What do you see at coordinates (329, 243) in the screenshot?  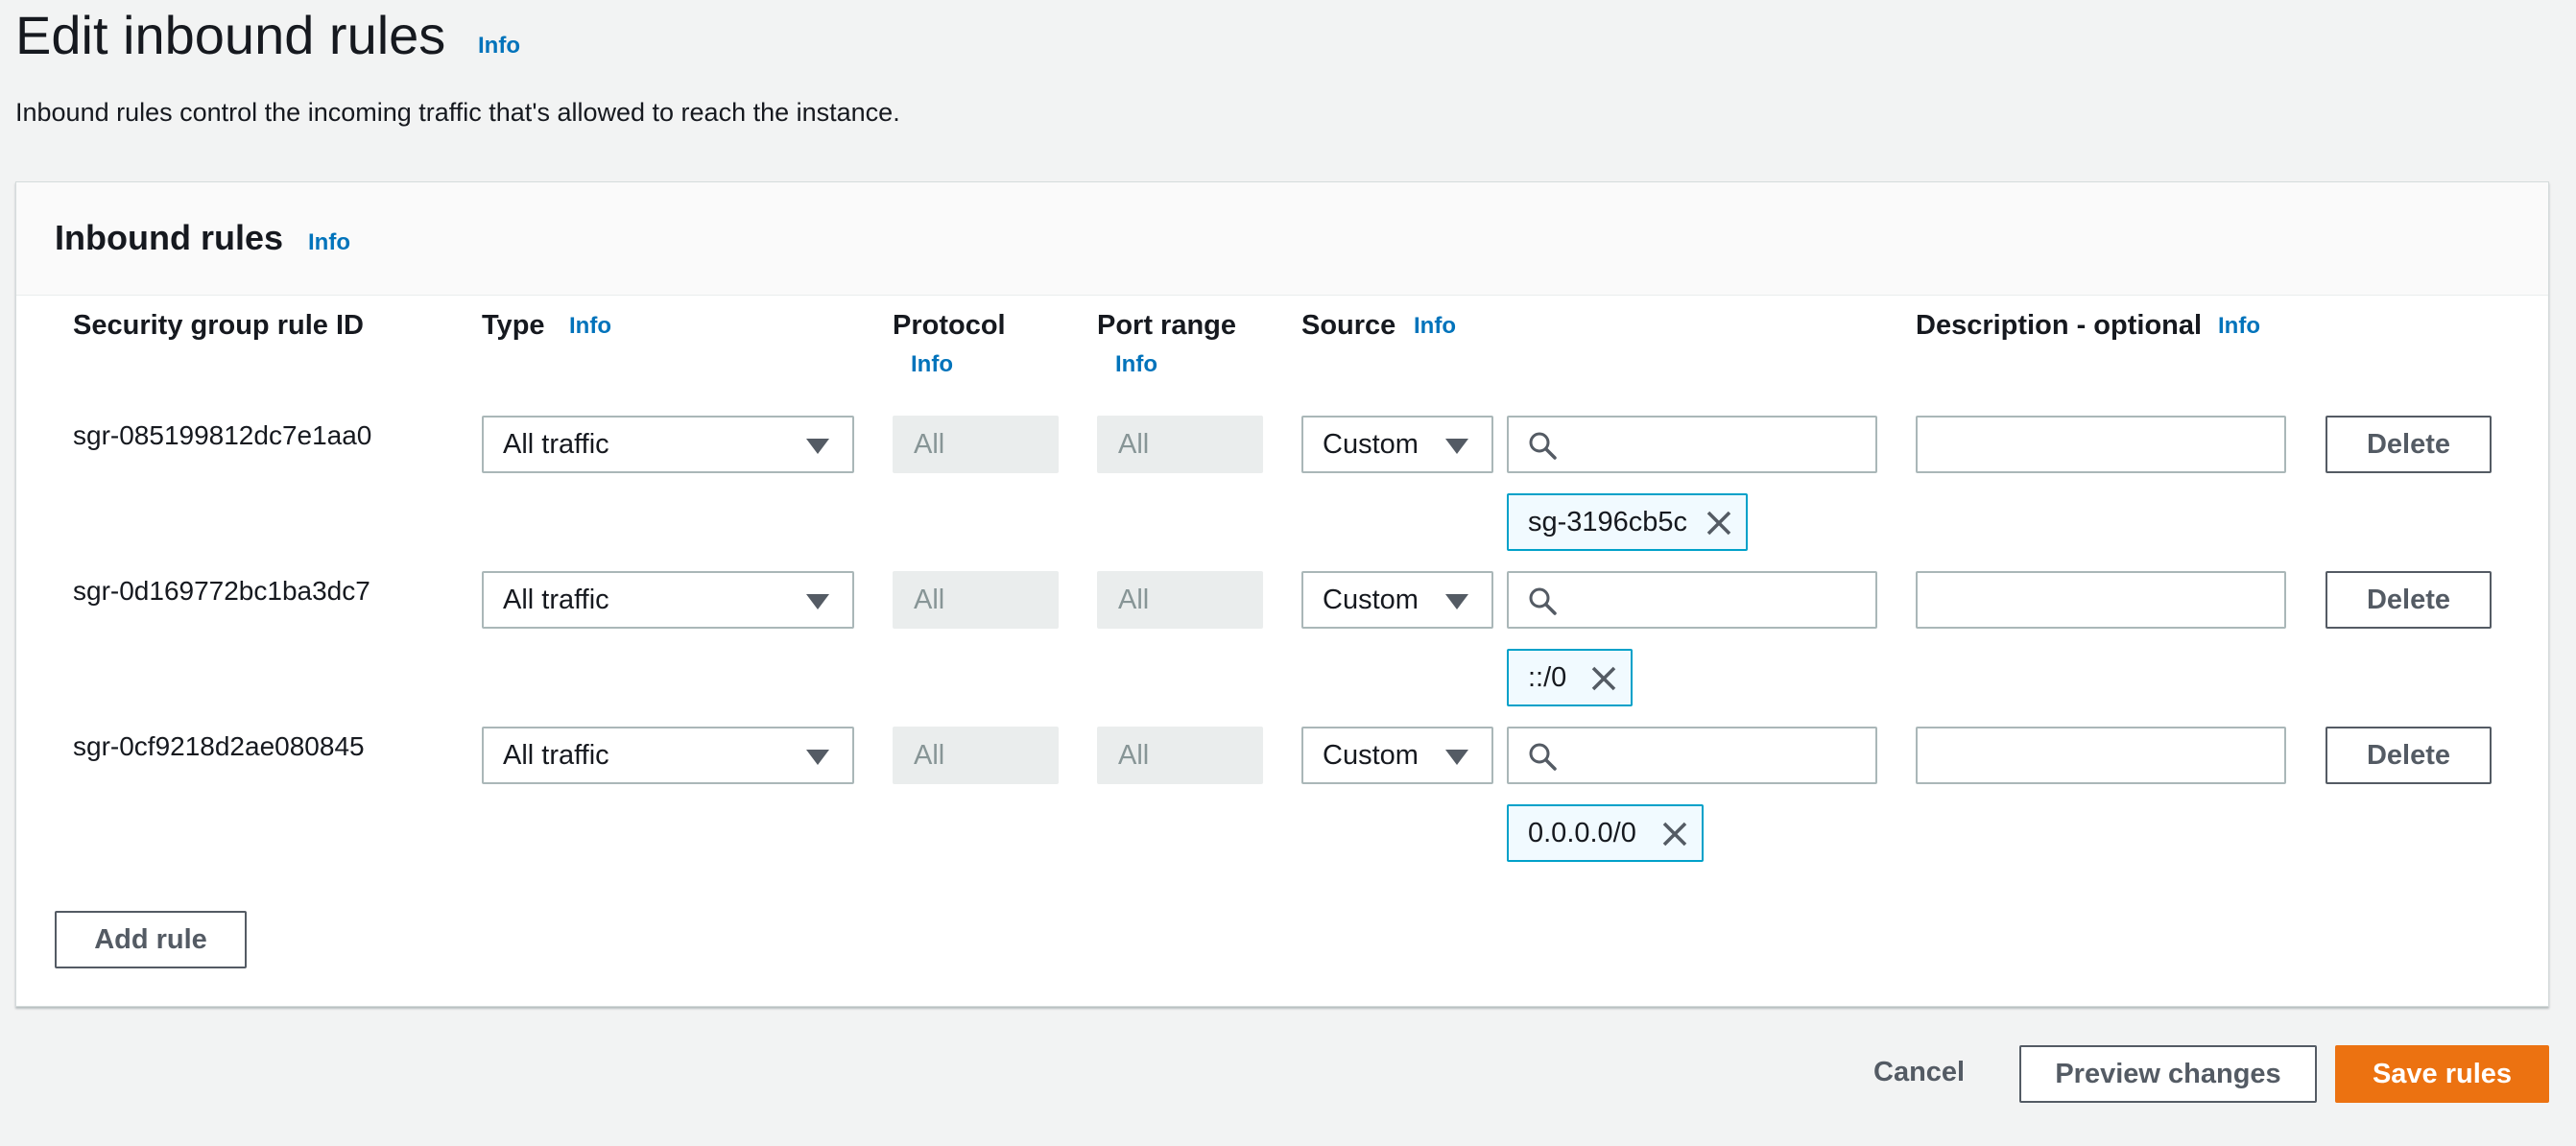 I see `panel-info-link: Info` at bounding box center [329, 243].